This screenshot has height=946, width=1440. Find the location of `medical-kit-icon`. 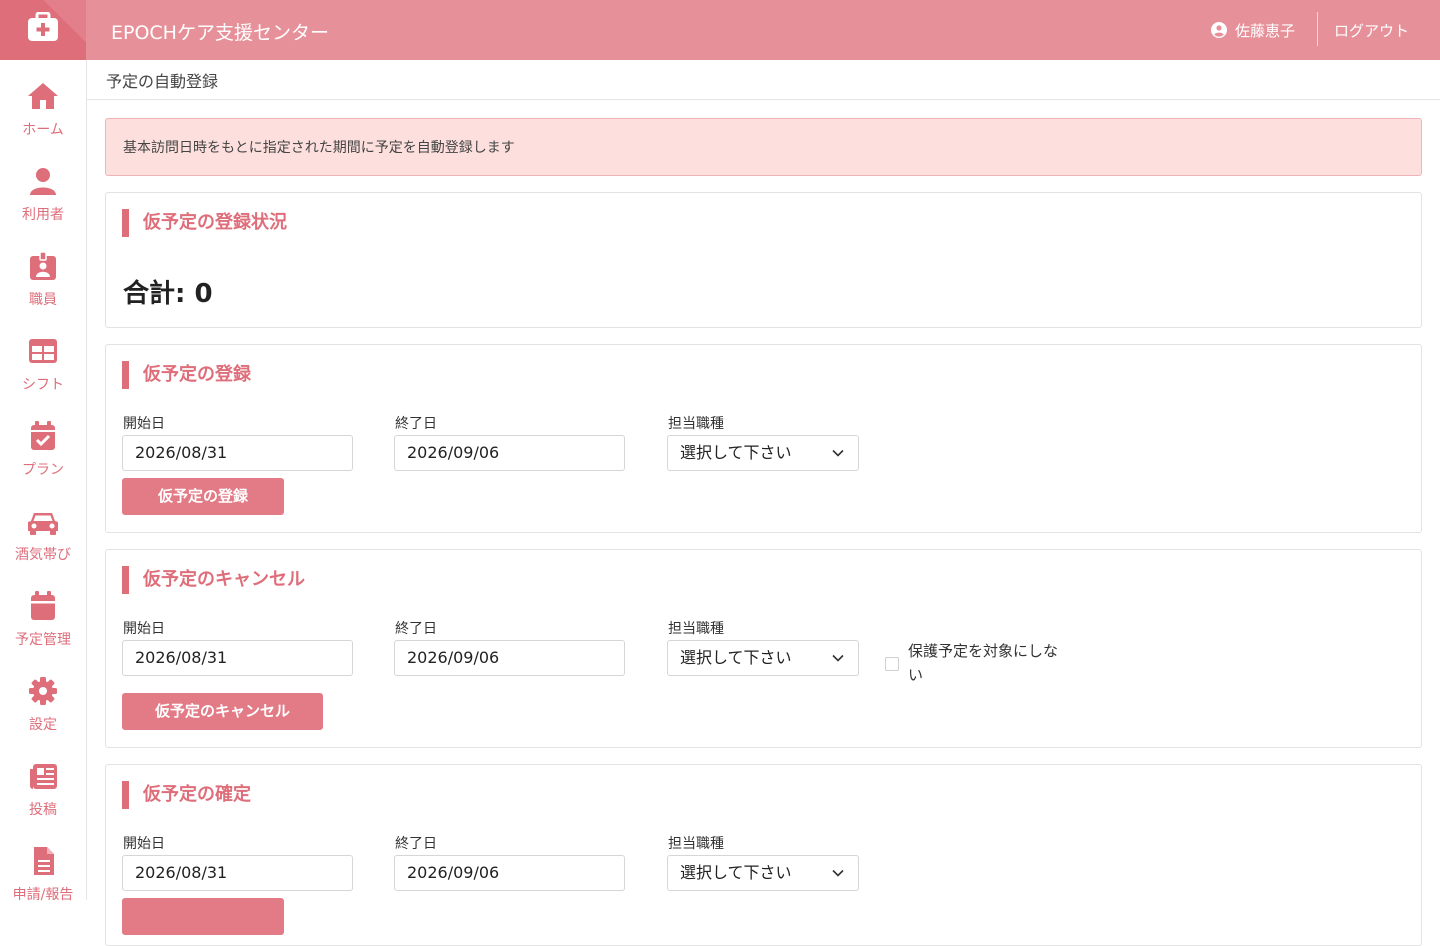

medical-kit-icon is located at coordinates (43, 26).